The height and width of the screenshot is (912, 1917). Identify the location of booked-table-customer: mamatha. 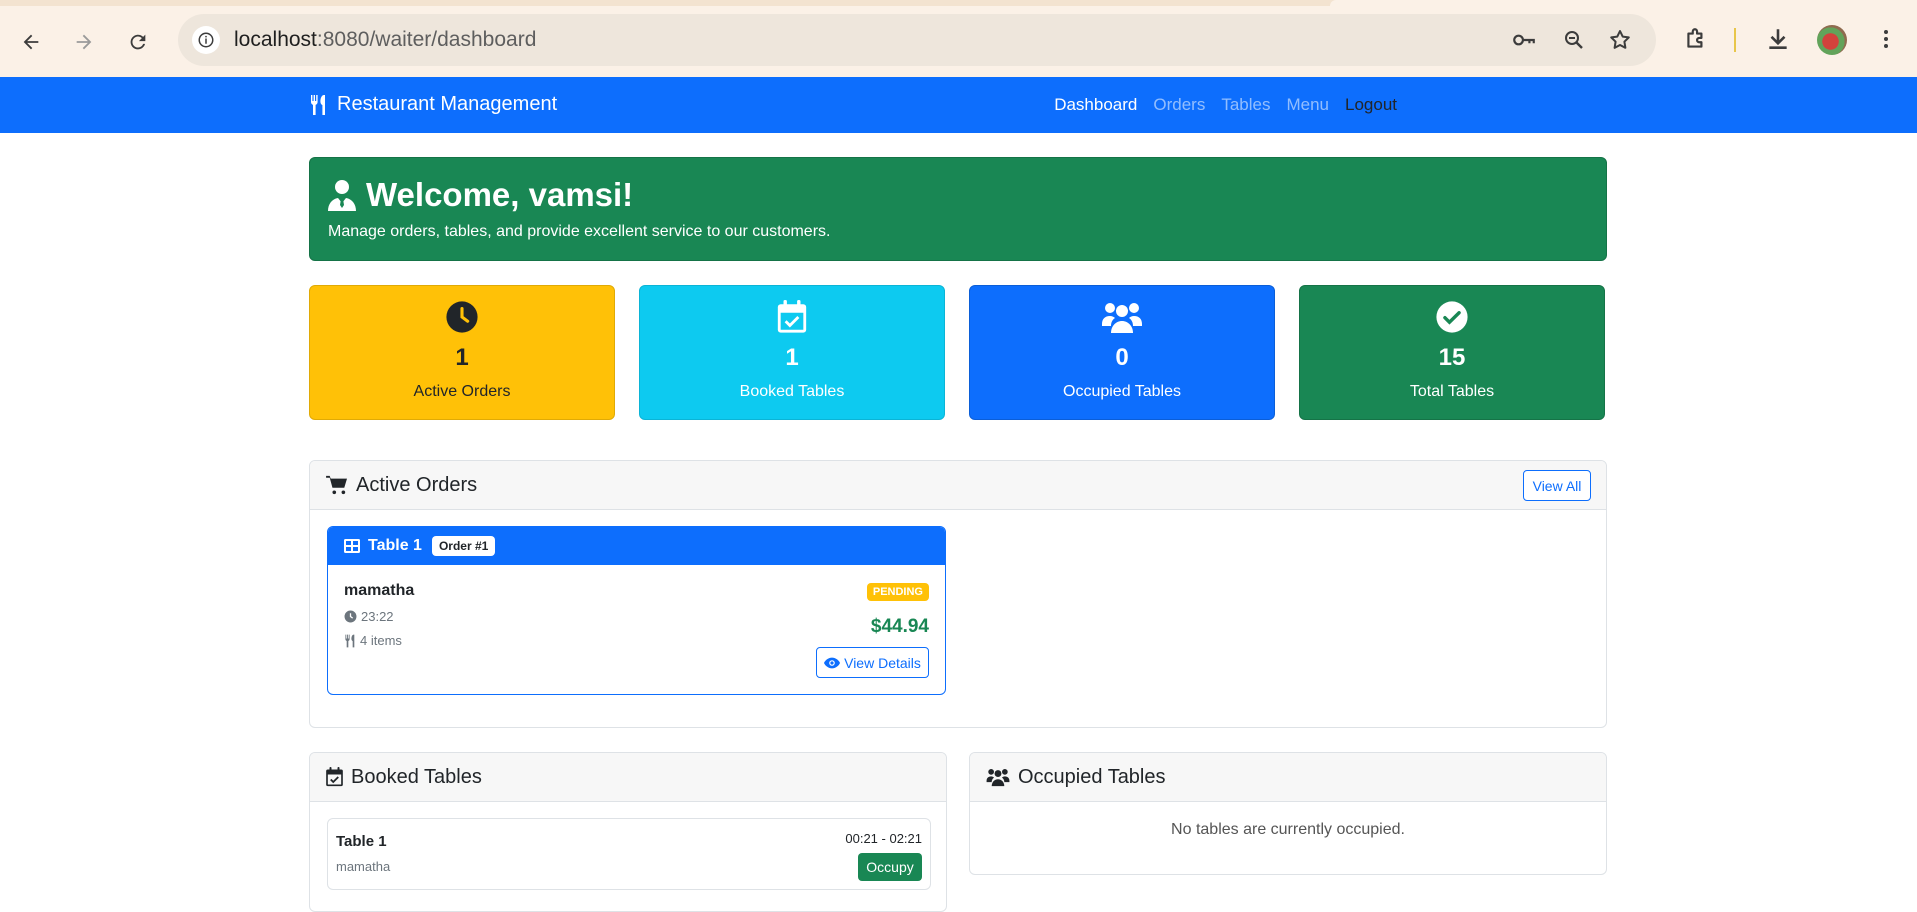
(363, 866).